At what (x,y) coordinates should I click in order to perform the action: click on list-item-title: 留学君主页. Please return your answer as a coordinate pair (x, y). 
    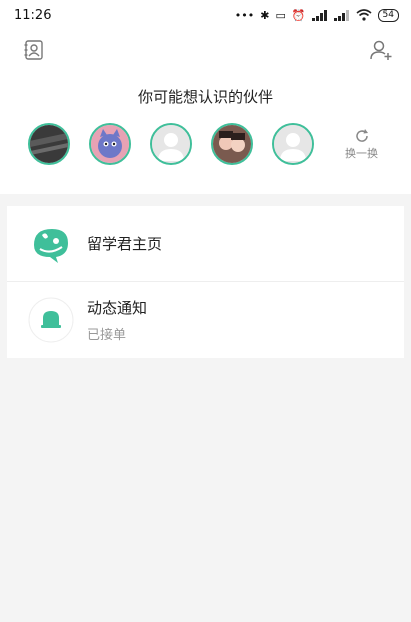
    Looking at the image, I should click on (125, 244).